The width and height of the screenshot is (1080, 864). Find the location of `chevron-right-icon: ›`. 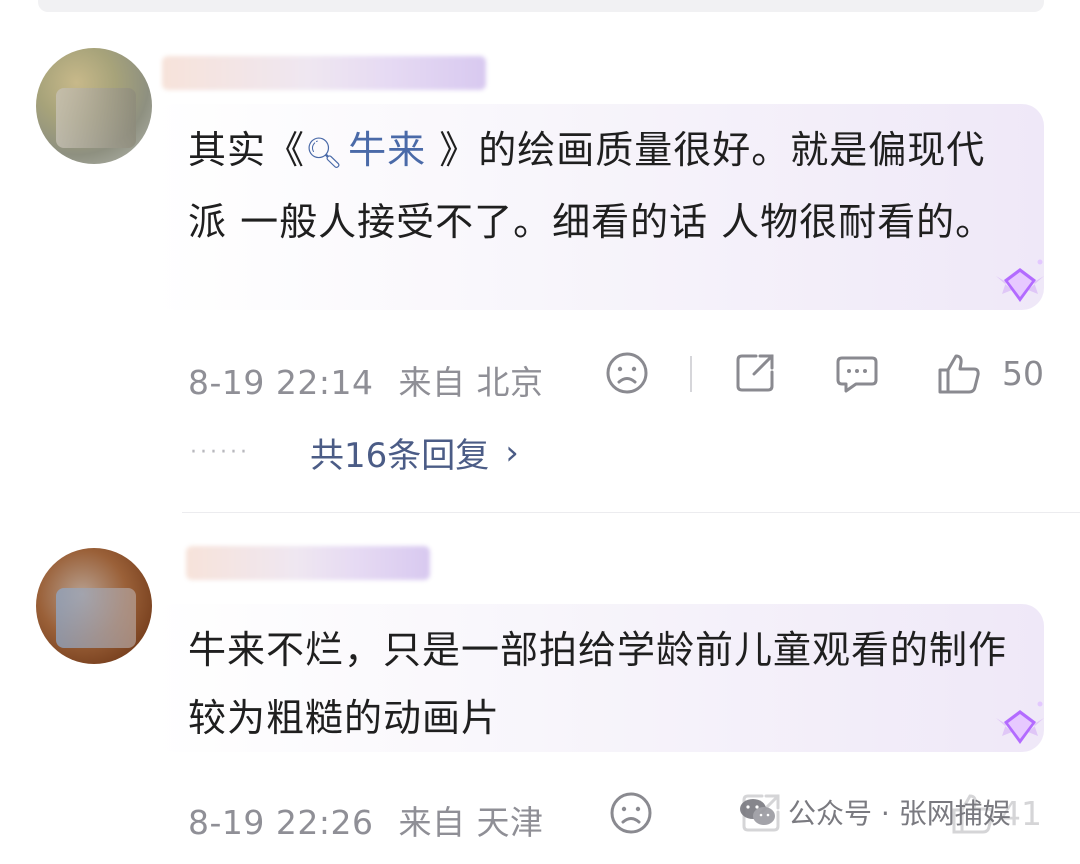

chevron-right-icon: › is located at coordinates (512, 452).